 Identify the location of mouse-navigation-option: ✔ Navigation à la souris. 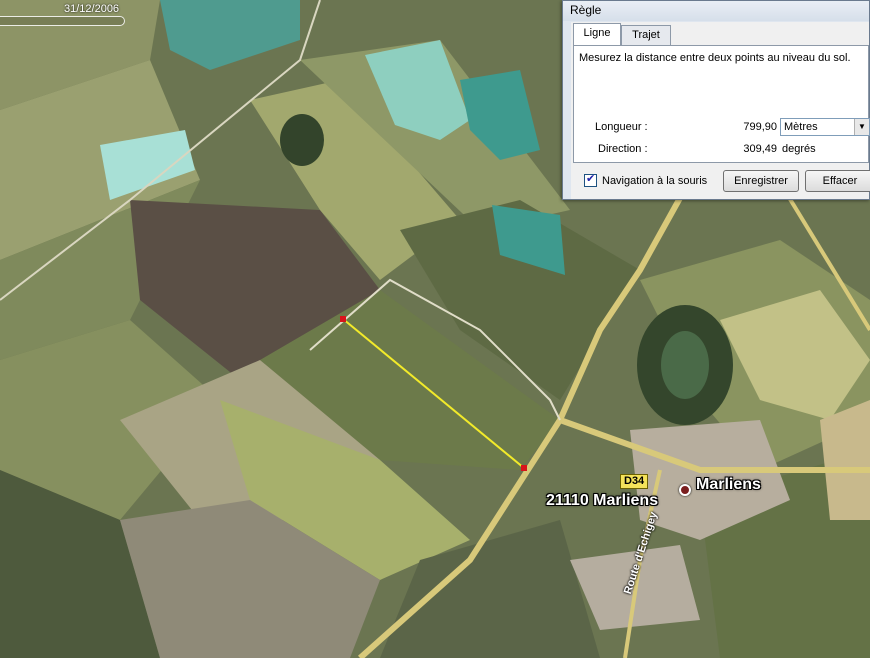
(646, 180).